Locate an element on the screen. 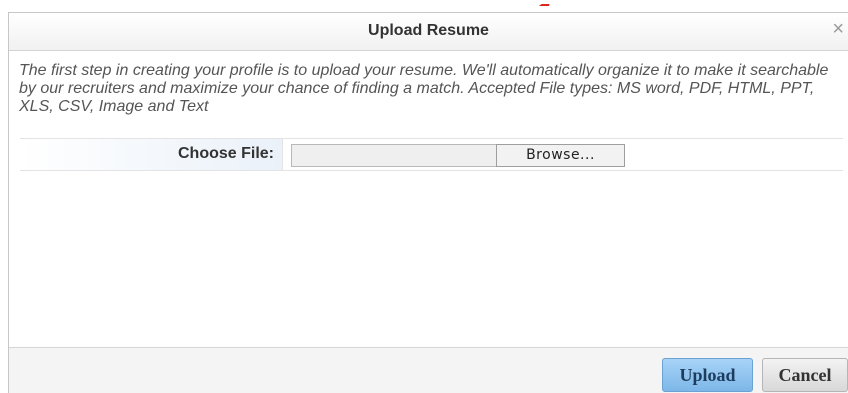 This screenshot has width=848, height=393. dialog-titlebar: Upload Resume × is located at coordinates (428, 32).